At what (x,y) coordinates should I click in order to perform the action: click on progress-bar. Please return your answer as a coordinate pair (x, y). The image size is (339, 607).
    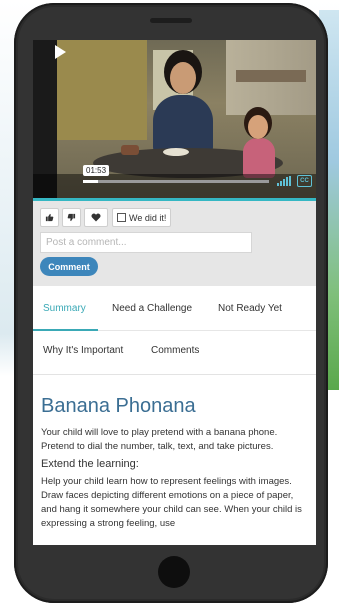
    Looking at the image, I should click on (176, 181).